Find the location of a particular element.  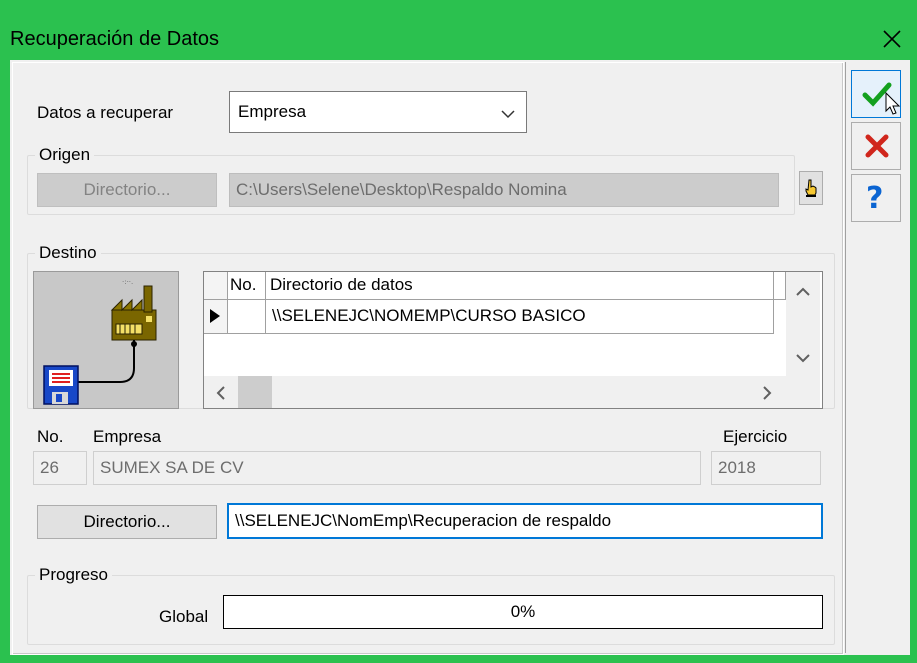

grid-vertical-scrollbar is located at coordinates (803, 324).